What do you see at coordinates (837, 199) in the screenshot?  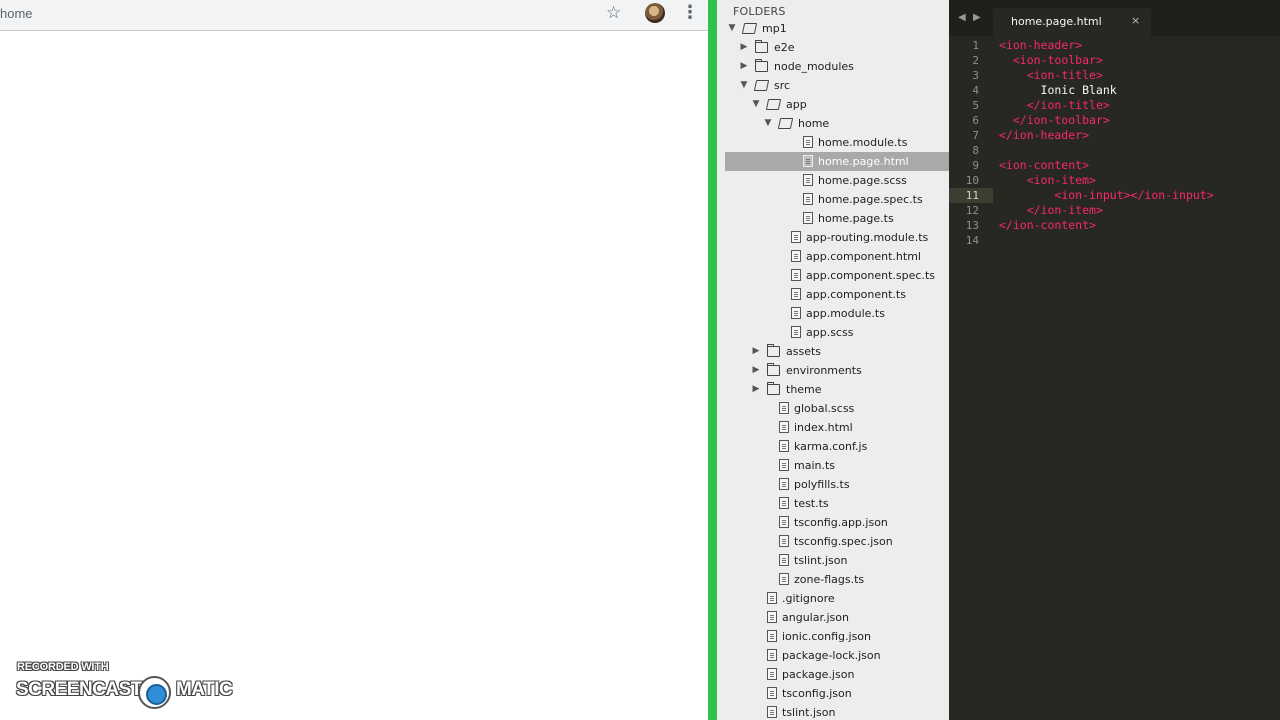 I see `file-item: home.page.spec.ts` at bounding box center [837, 199].